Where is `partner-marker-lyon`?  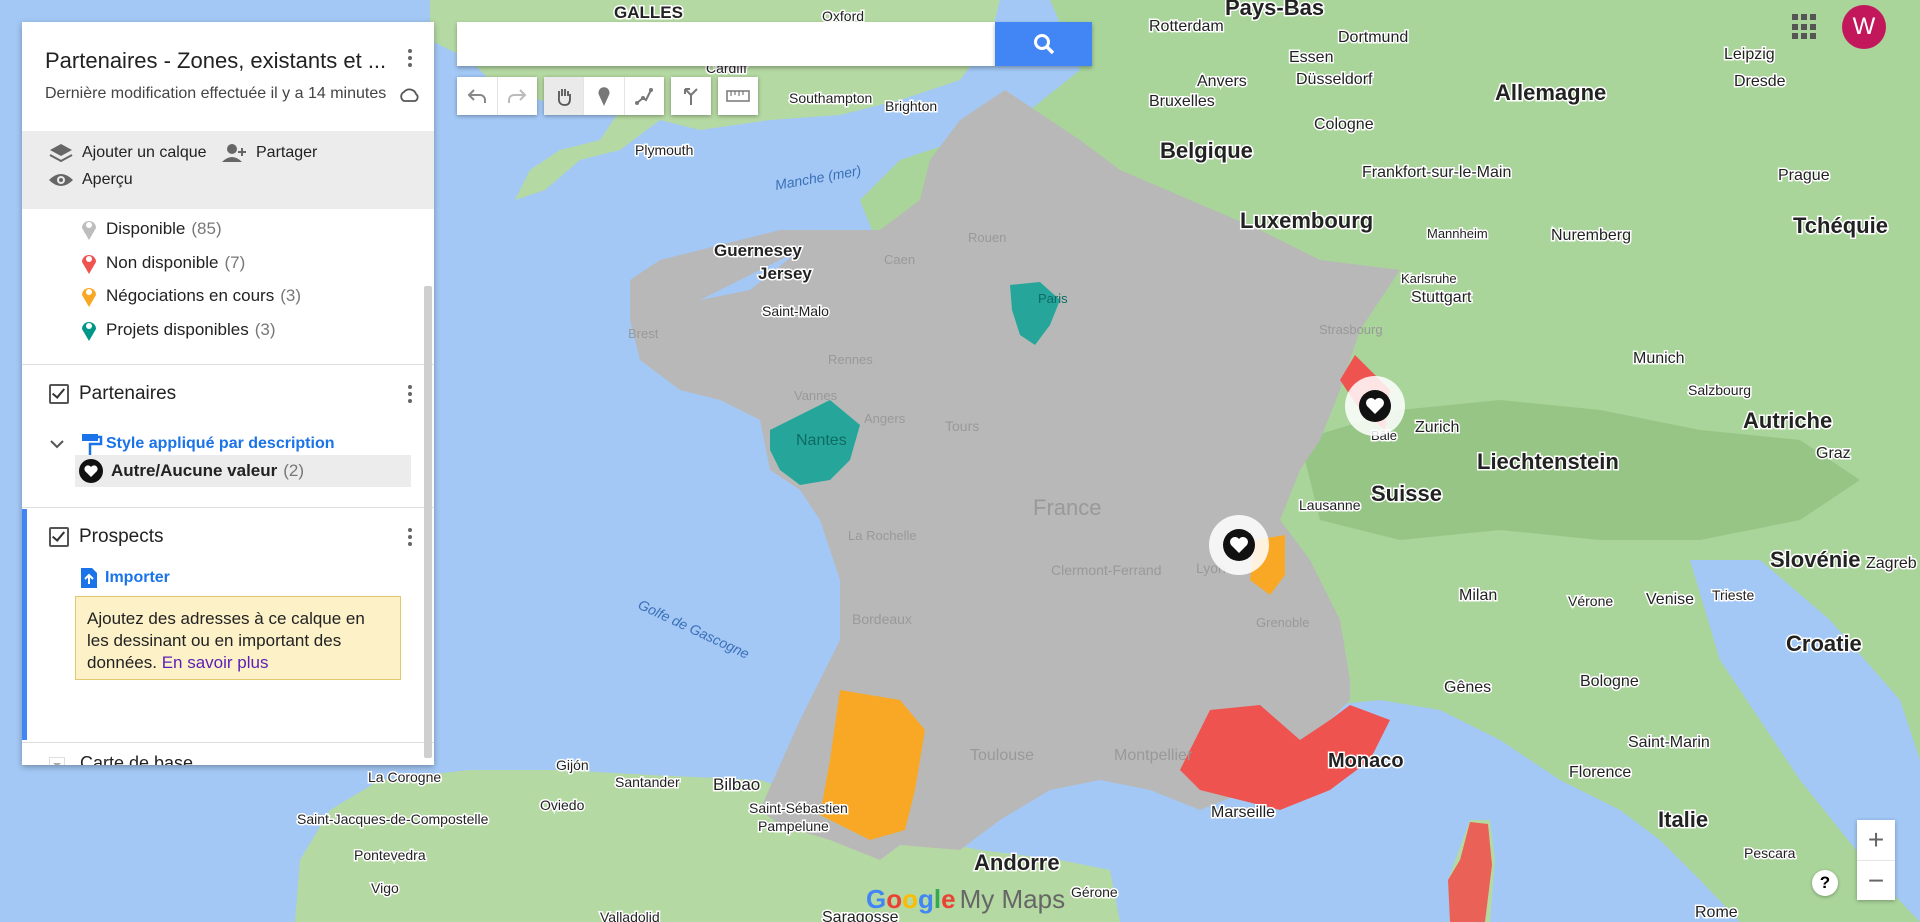 partner-marker-lyon is located at coordinates (1239, 545).